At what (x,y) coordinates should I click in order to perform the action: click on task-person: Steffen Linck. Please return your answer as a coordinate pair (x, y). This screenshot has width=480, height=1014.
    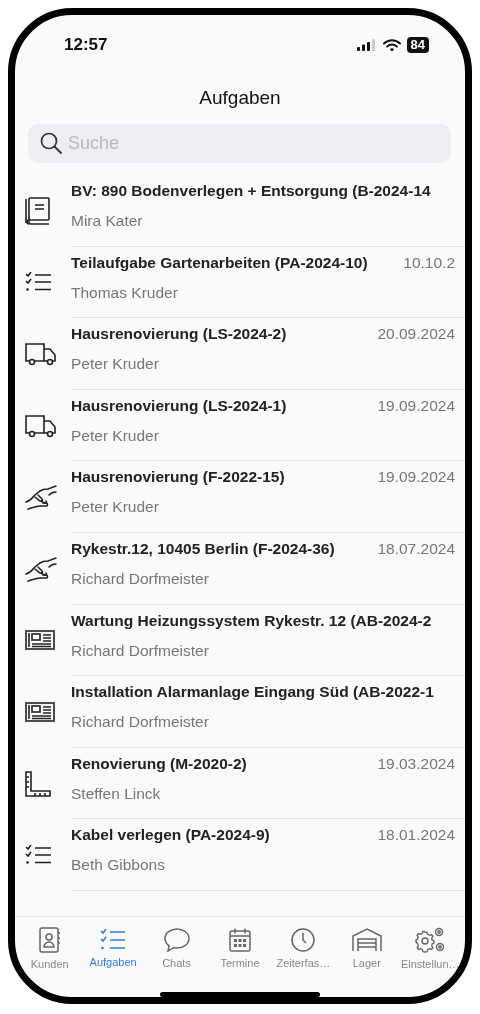
    Looking at the image, I should click on (116, 793).